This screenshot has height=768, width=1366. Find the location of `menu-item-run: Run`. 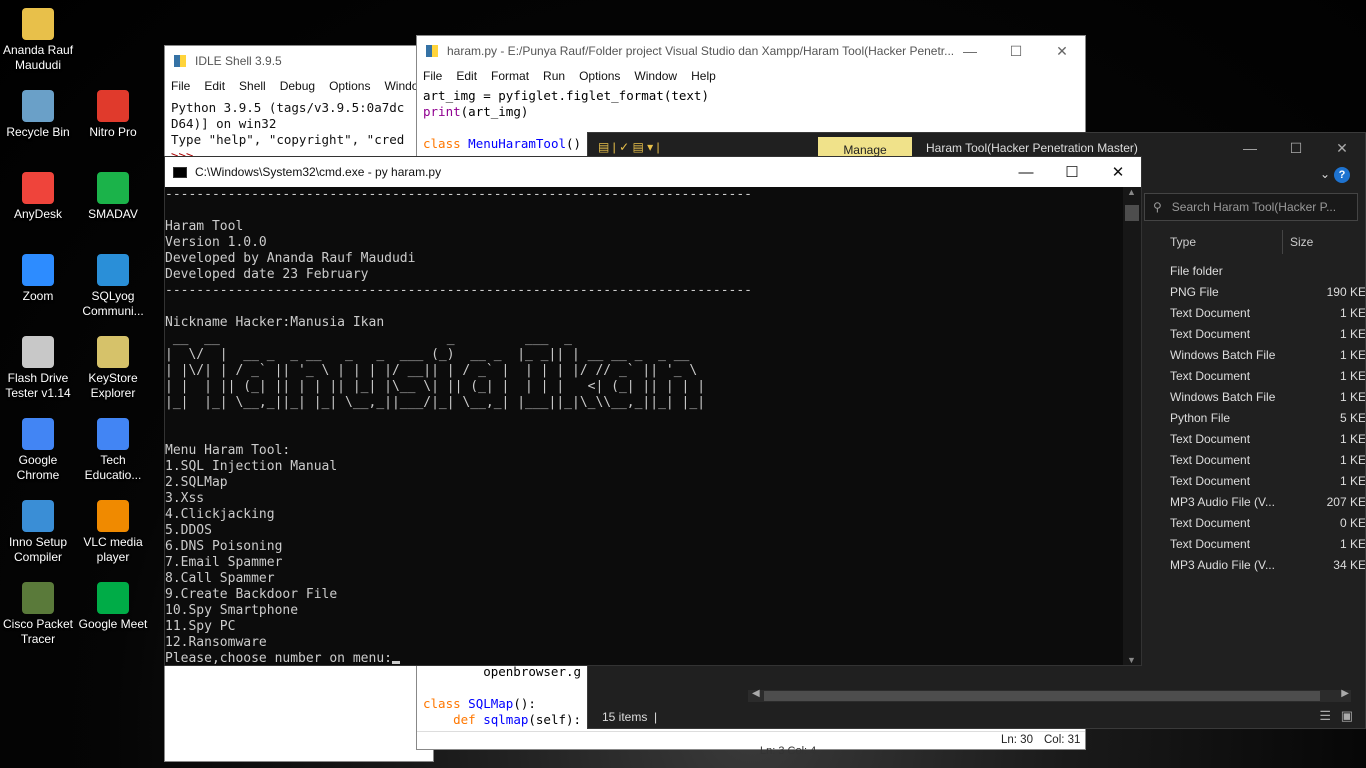

menu-item-run: Run is located at coordinates (554, 76).